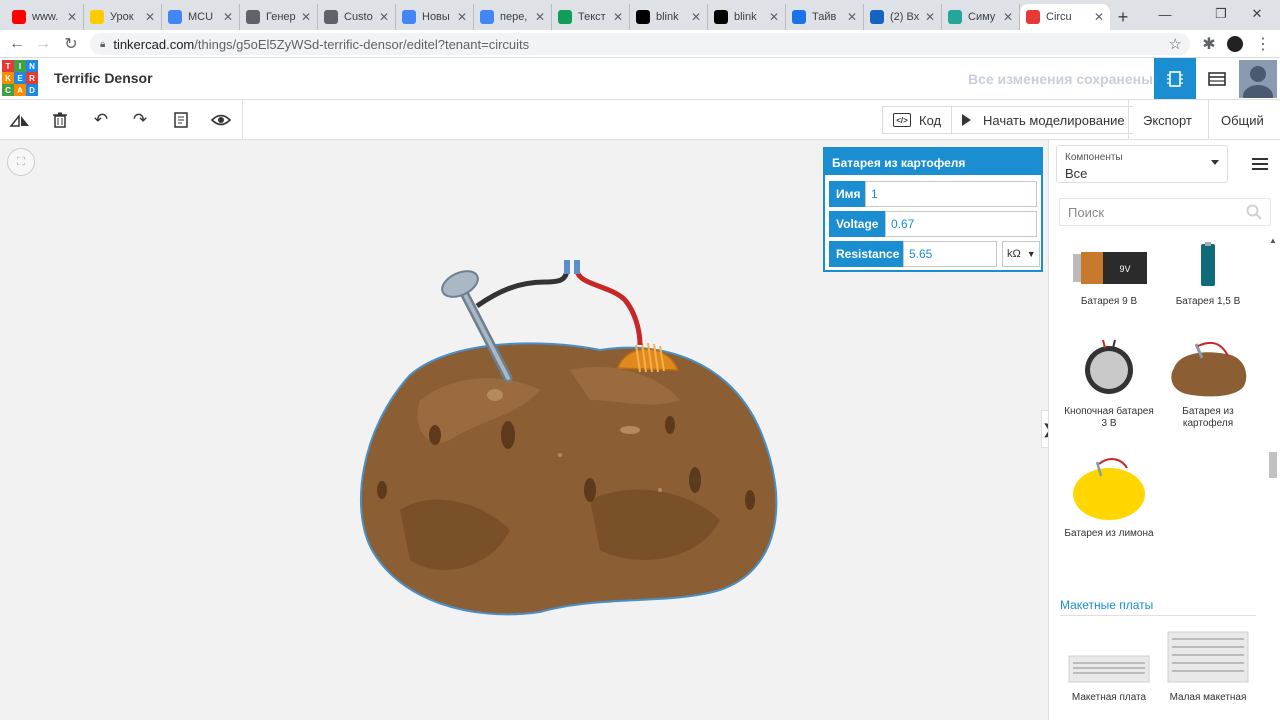 Image resolution: width=1280 pixels, height=720 pixels. I want to click on youtube-icon, so click(19, 17).